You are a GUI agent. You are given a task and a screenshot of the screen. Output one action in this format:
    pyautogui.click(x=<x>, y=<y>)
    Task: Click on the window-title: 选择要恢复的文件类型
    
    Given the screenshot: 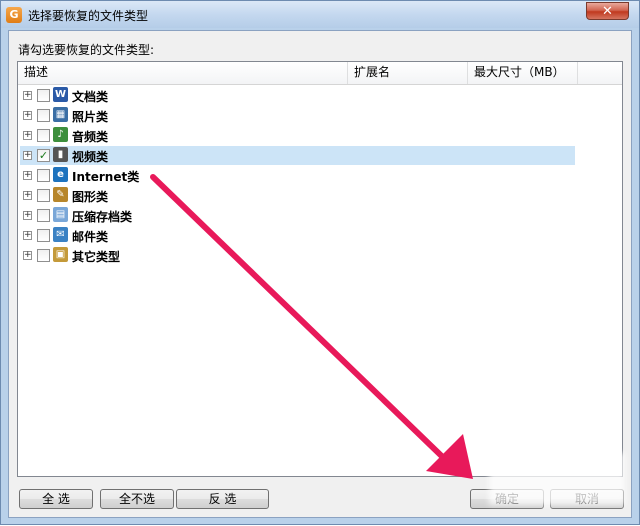 What is the action you would take?
    pyautogui.click(x=88, y=16)
    